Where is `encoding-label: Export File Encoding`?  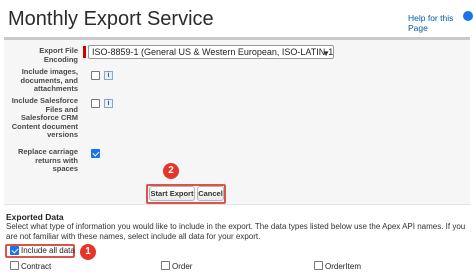 encoding-label: Export File Encoding is located at coordinates (58, 55).